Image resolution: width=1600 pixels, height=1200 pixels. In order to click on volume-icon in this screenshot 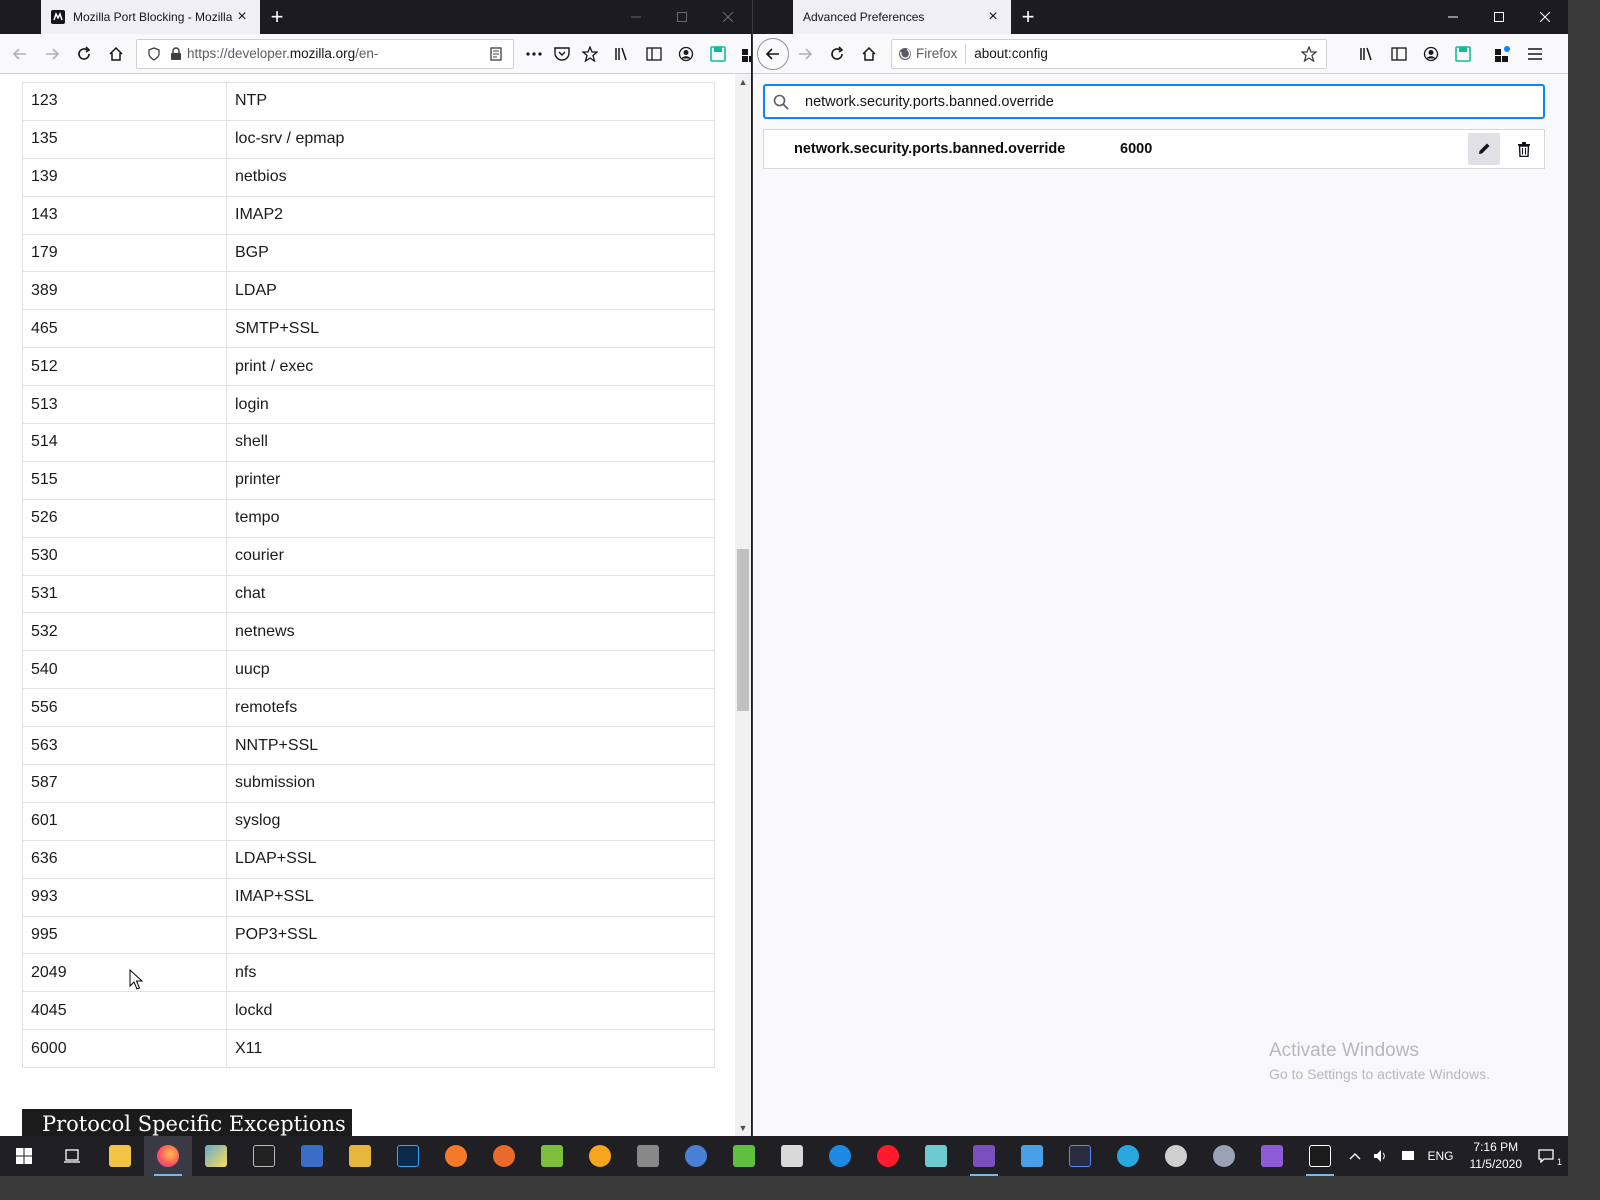, I will do `click(1381, 1156)`.